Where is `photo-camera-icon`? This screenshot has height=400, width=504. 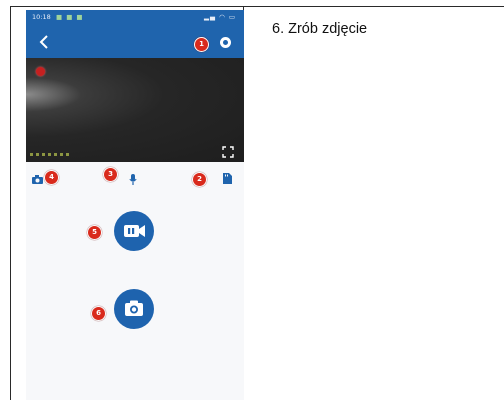
photo-camera-icon is located at coordinates (134, 308).